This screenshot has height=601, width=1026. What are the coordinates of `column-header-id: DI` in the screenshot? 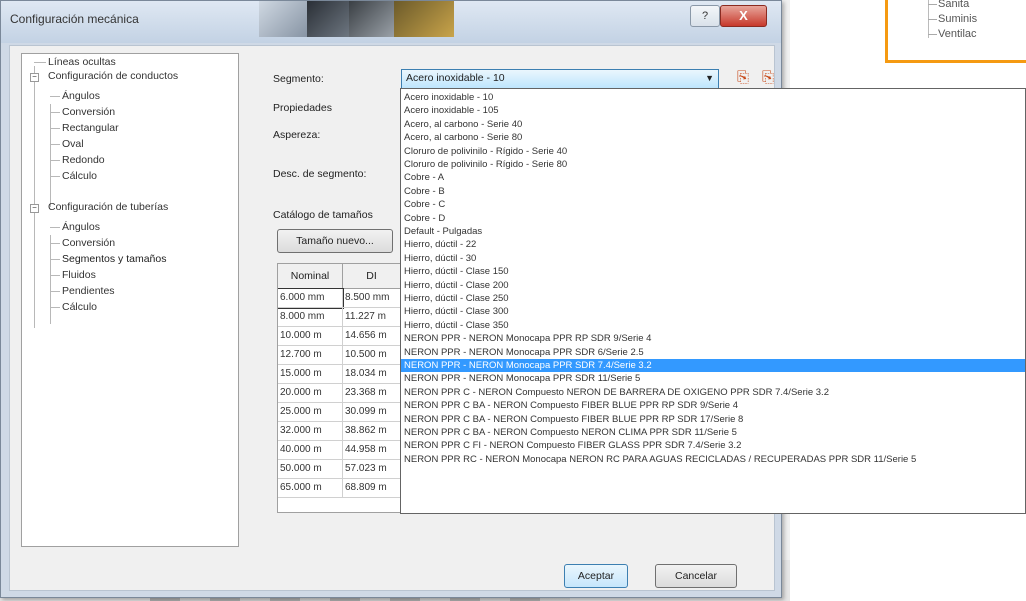 It's located at (371, 276).